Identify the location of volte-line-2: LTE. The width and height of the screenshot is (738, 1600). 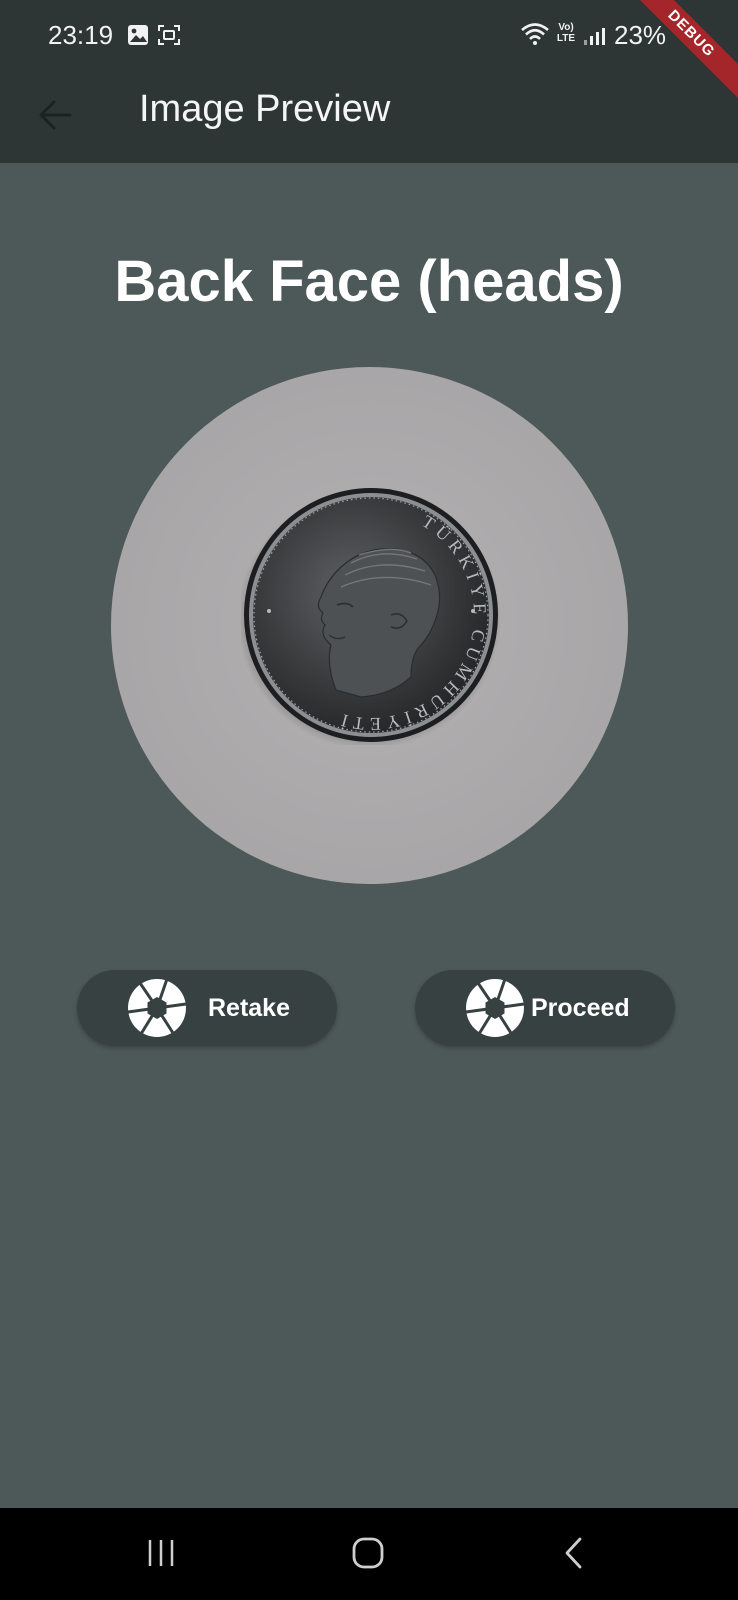
(566, 38).